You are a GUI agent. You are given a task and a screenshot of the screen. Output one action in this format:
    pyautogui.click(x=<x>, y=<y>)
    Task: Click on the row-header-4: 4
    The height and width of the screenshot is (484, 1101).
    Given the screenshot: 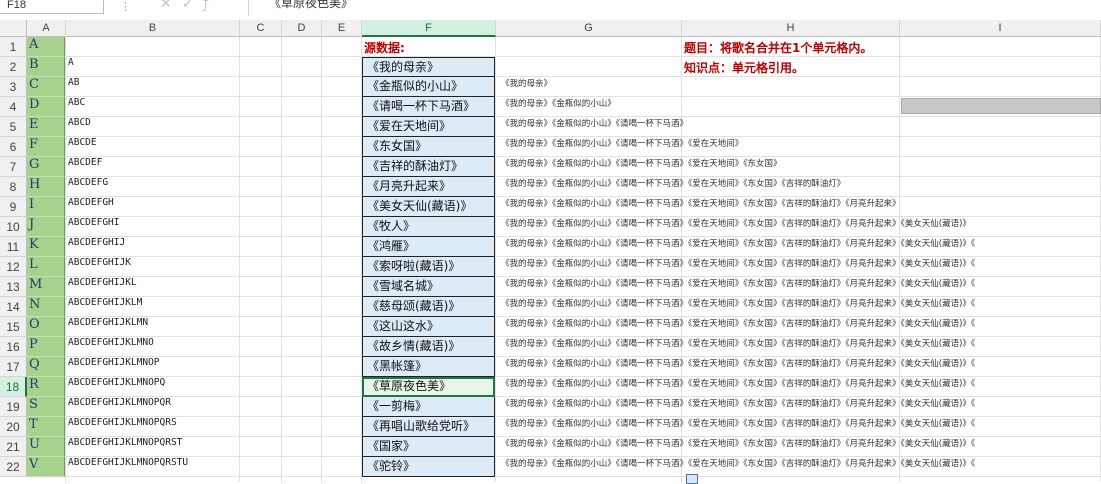 What is the action you would take?
    pyautogui.click(x=13, y=107)
    